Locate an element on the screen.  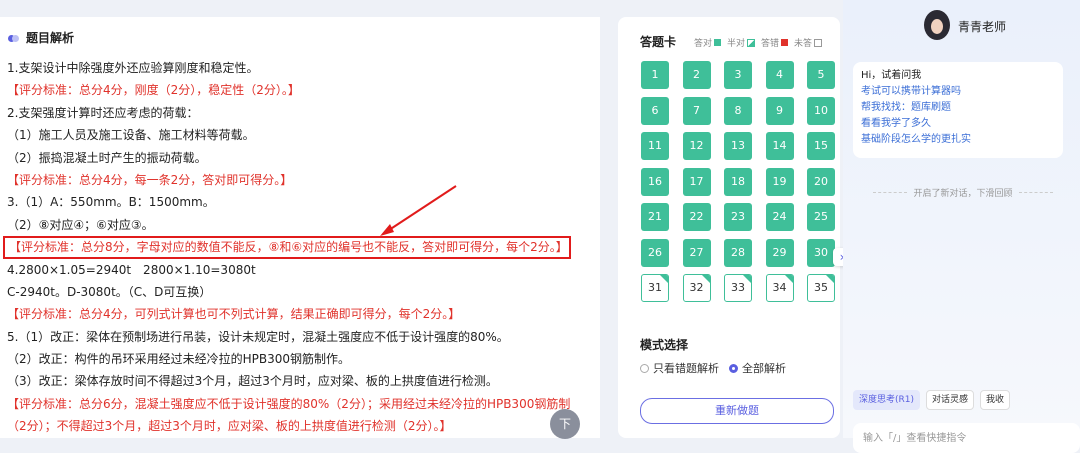
question-button: 15 is located at coordinates (821, 146).